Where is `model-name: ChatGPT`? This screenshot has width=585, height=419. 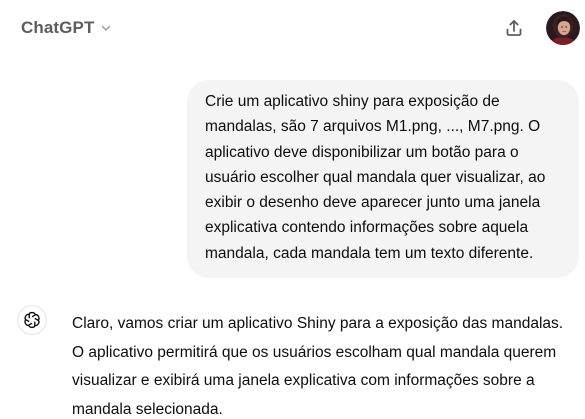 model-name: ChatGPT is located at coordinates (58, 27).